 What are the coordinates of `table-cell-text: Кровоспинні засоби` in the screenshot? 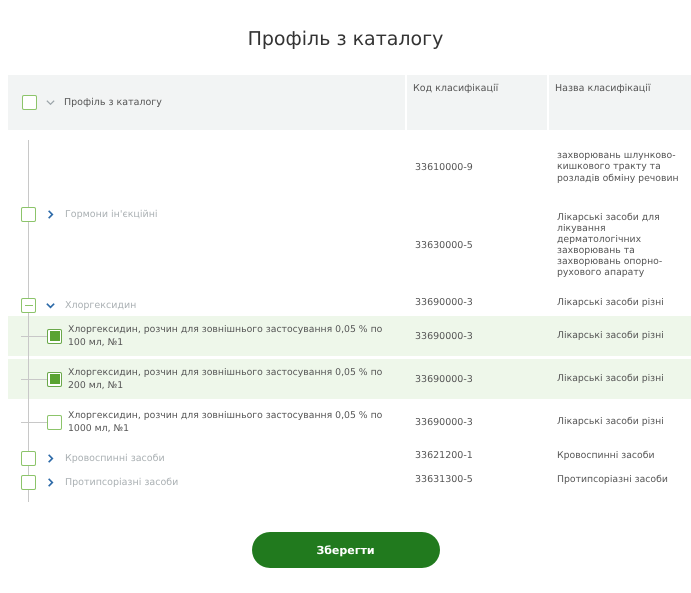 It's located at (606, 456).